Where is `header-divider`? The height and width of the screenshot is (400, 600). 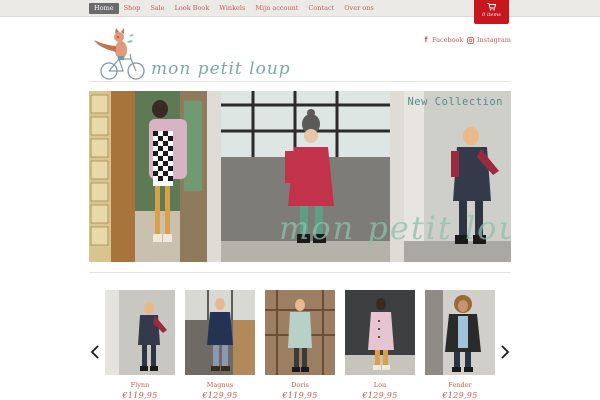
header-divider is located at coordinates (300, 81).